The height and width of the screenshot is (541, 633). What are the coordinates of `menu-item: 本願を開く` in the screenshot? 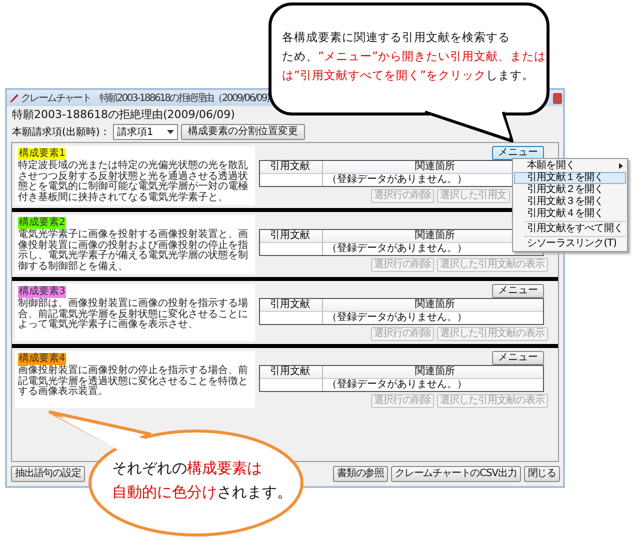 It's located at (570, 166).